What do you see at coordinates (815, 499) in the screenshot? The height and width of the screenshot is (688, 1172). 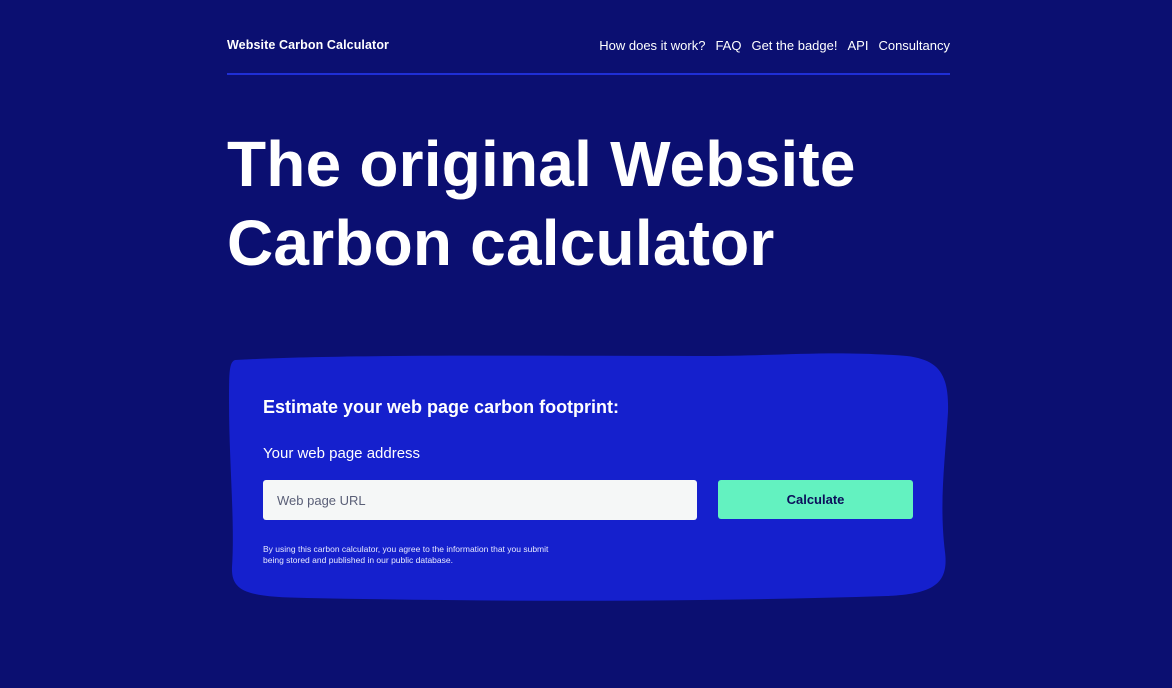 I see `calculate-button: Calculate` at bounding box center [815, 499].